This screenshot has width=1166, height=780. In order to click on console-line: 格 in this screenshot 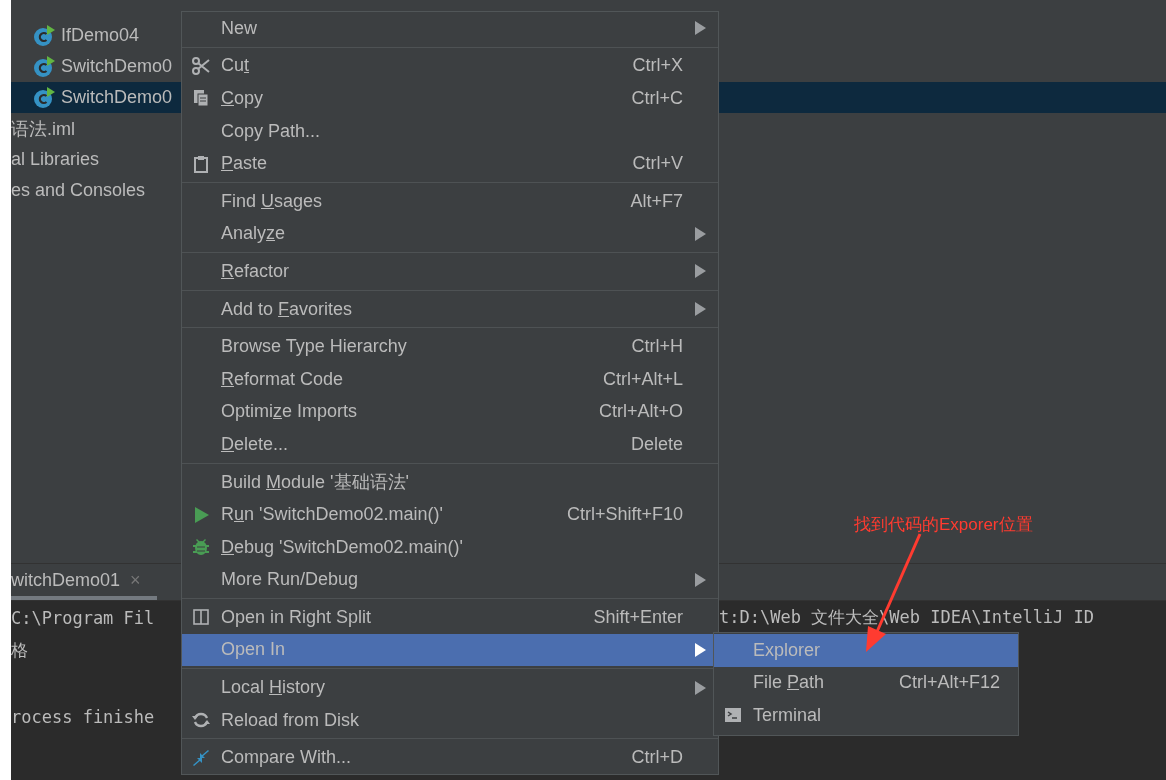, I will do `click(19, 650)`.